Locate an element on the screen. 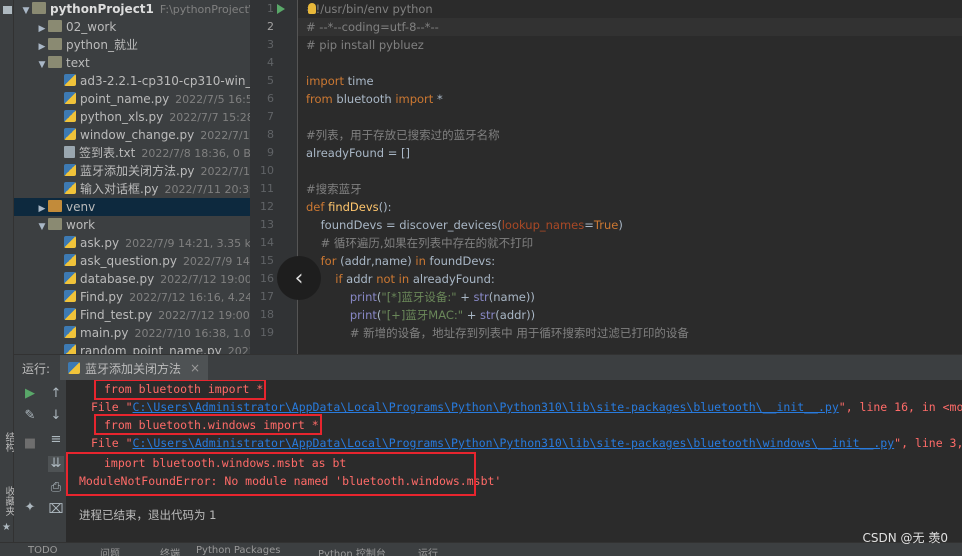 The height and width of the screenshot is (556, 962). editor-gutter: 1 2 3 4 5 6 7 8 9 10 11 12 13 14 15 16 17 18 19 is located at coordinates (283, 177).